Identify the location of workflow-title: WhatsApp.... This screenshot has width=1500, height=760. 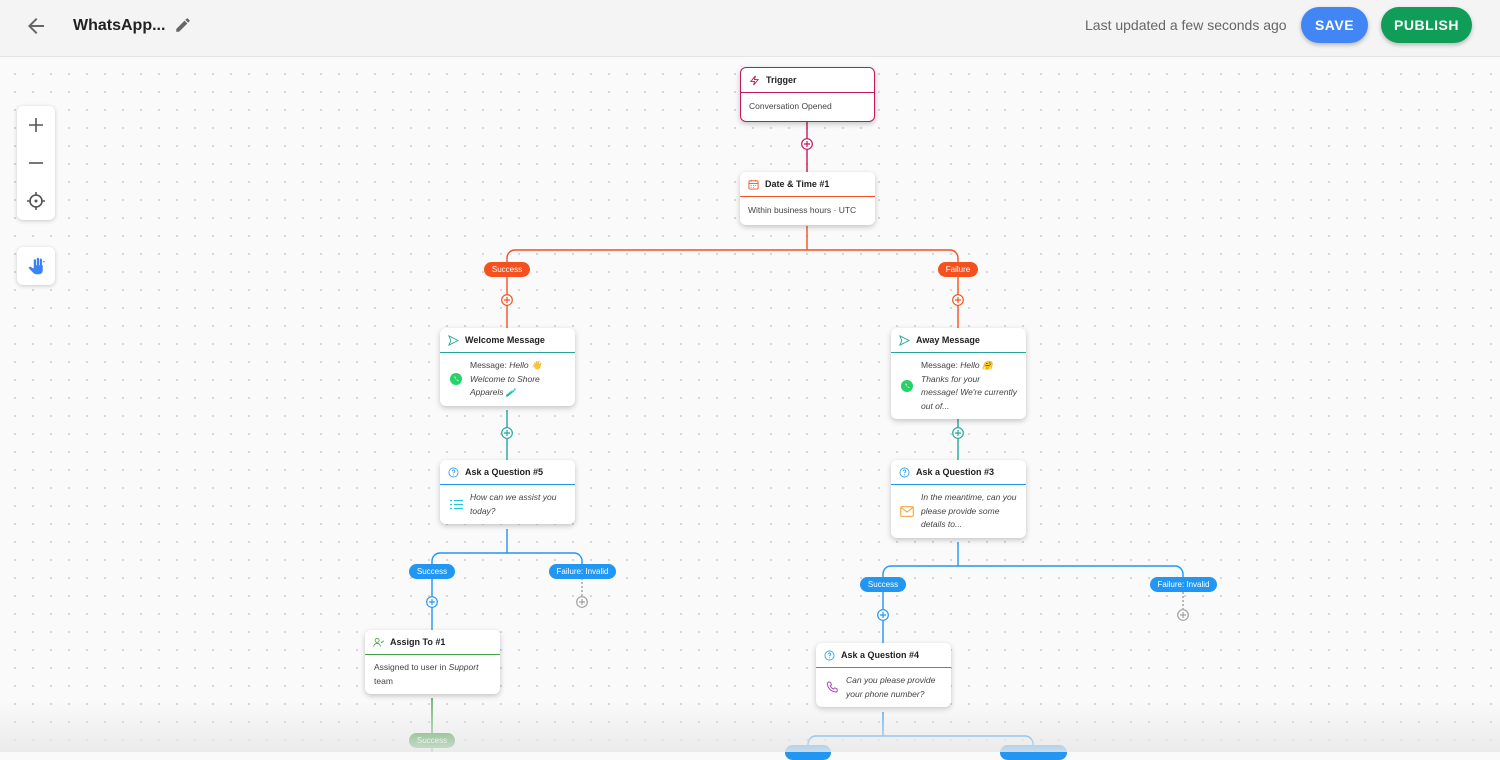
(119, 25).